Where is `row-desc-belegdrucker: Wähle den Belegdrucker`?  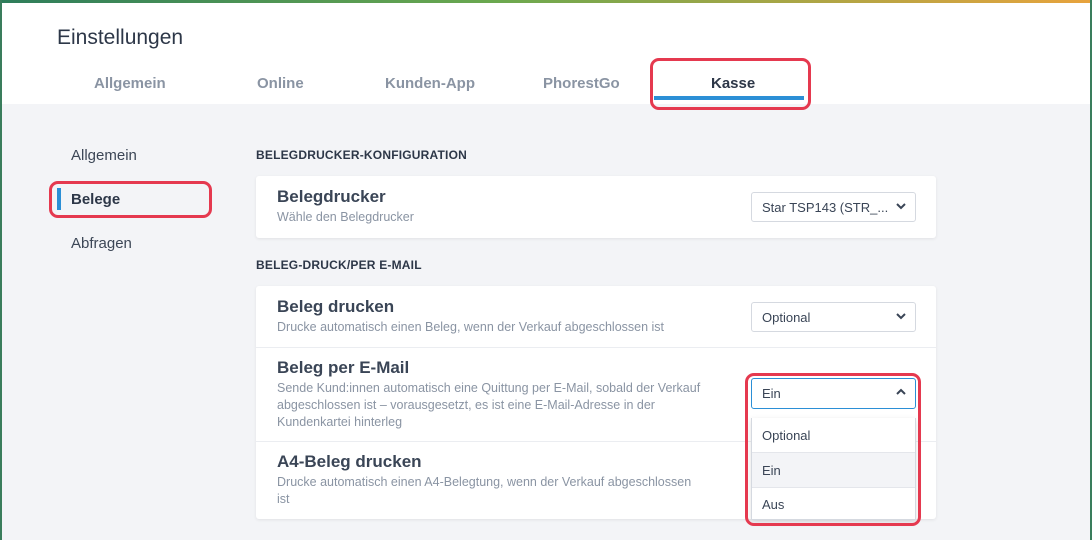 row-desc-belegdrucker: Wähle den Belegdrucker is located at coordinates (345, 217).